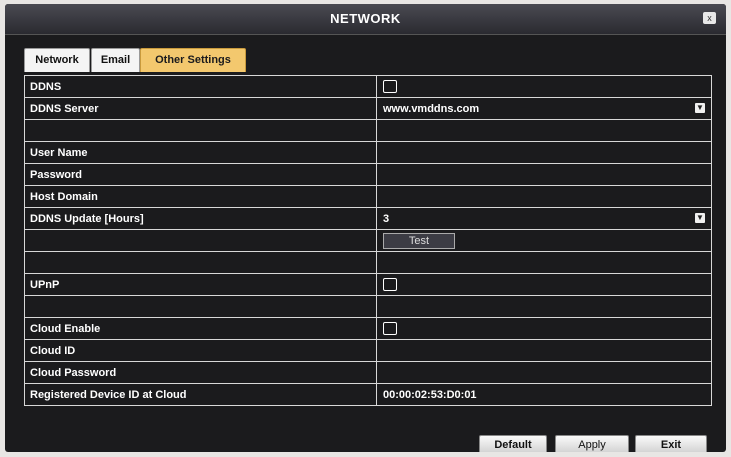 The height and width of the screenshot is (457, 731). What do you see at coordinates (544, 372) in the screenshot?
I see `cloud-password-field` at bounding box center [544, 372].